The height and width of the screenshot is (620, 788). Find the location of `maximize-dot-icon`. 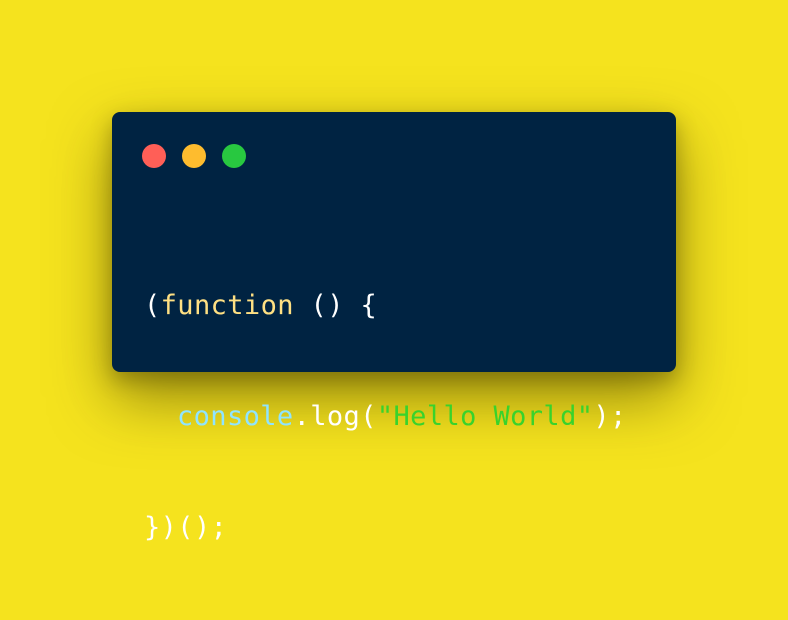

maximize-dot-icon is located at coordinates (234, 156).